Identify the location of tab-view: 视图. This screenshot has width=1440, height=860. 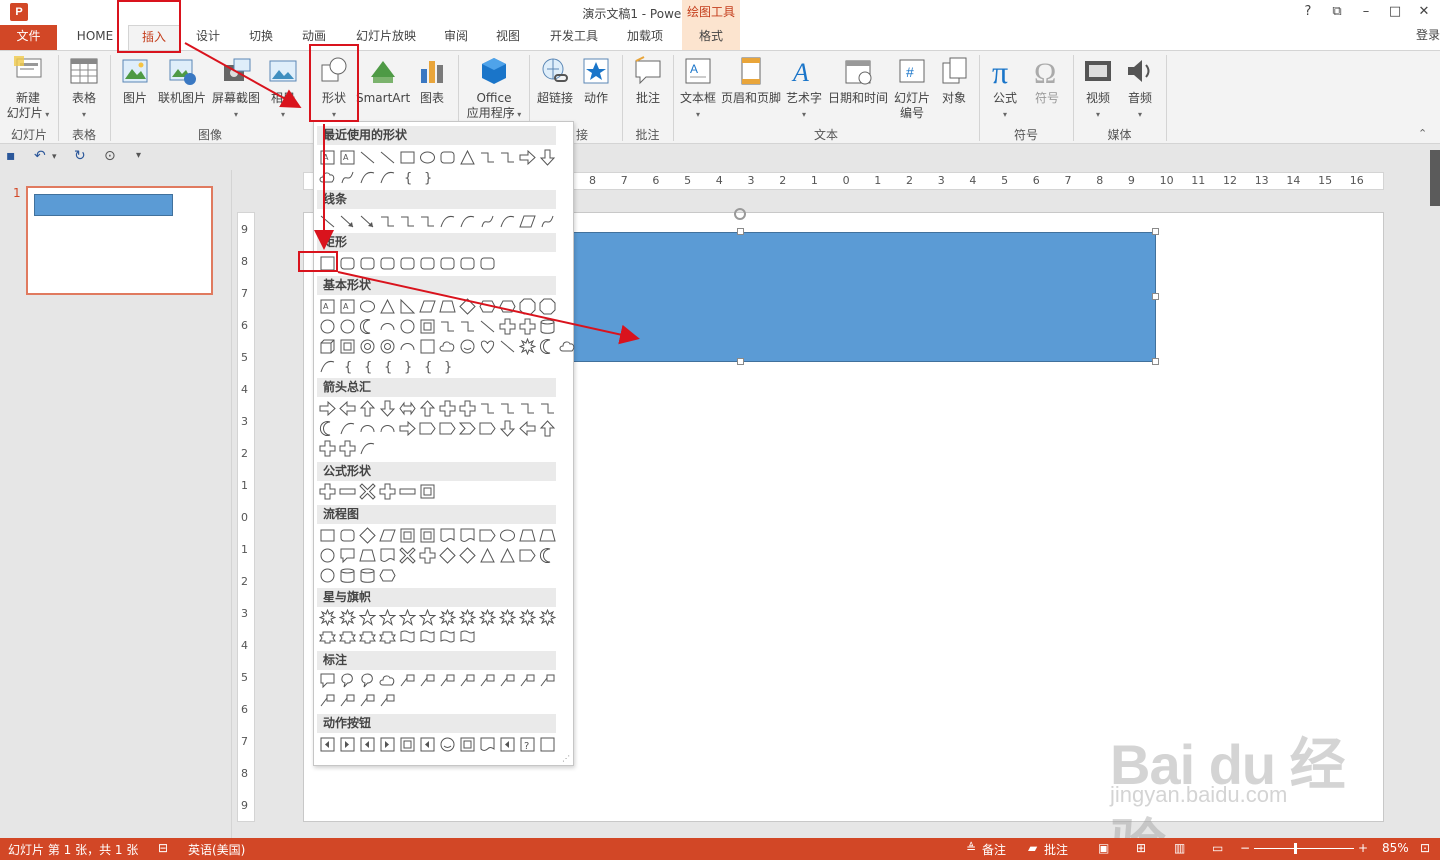
(508, 37).